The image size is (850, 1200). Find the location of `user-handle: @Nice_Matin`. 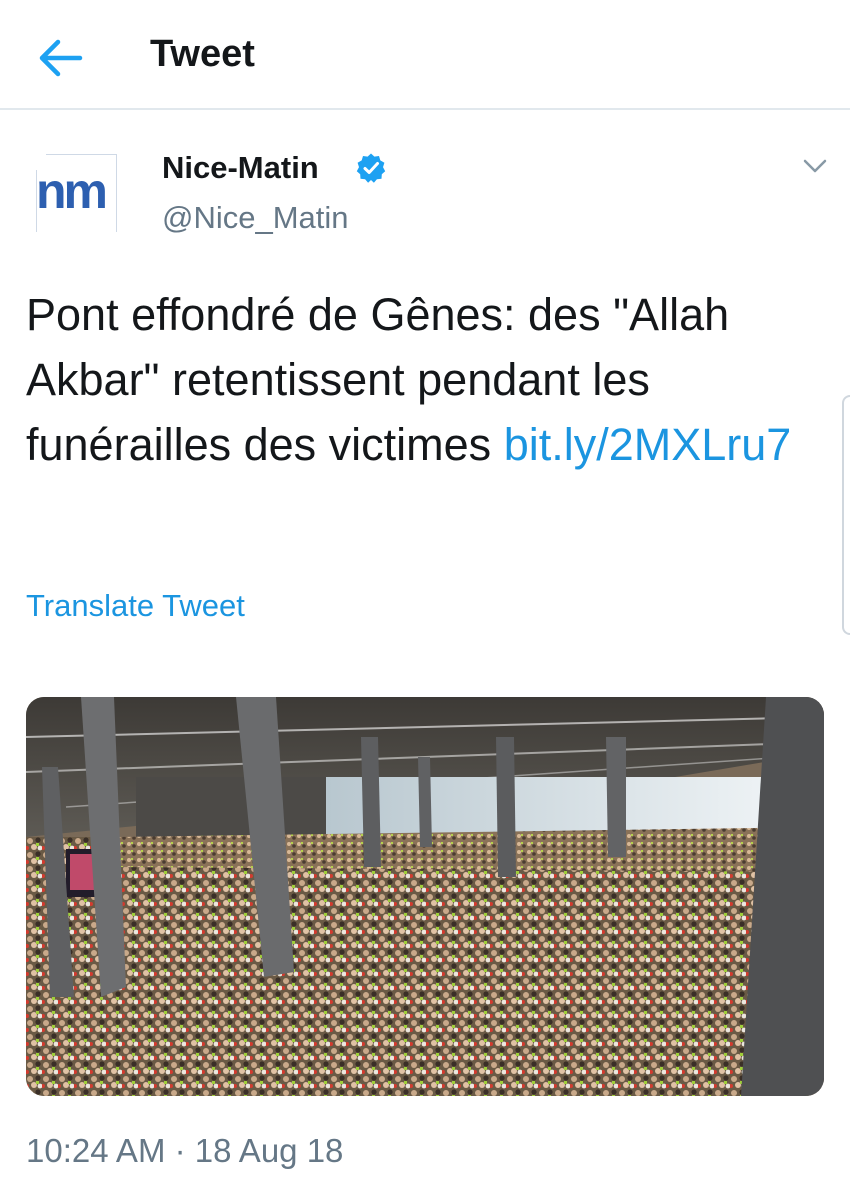

user-handle: @Nice_Matin is located at coordinates (255, 218).